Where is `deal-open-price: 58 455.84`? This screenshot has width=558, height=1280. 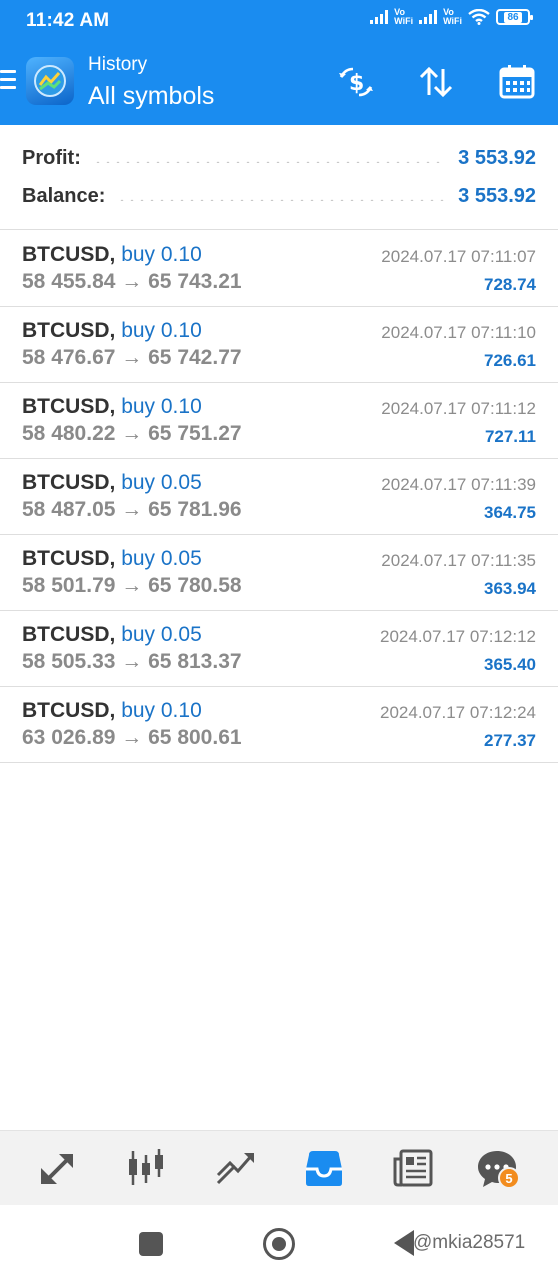 deal-open-price: 58 455.84 is located at coordinates (69, 281).